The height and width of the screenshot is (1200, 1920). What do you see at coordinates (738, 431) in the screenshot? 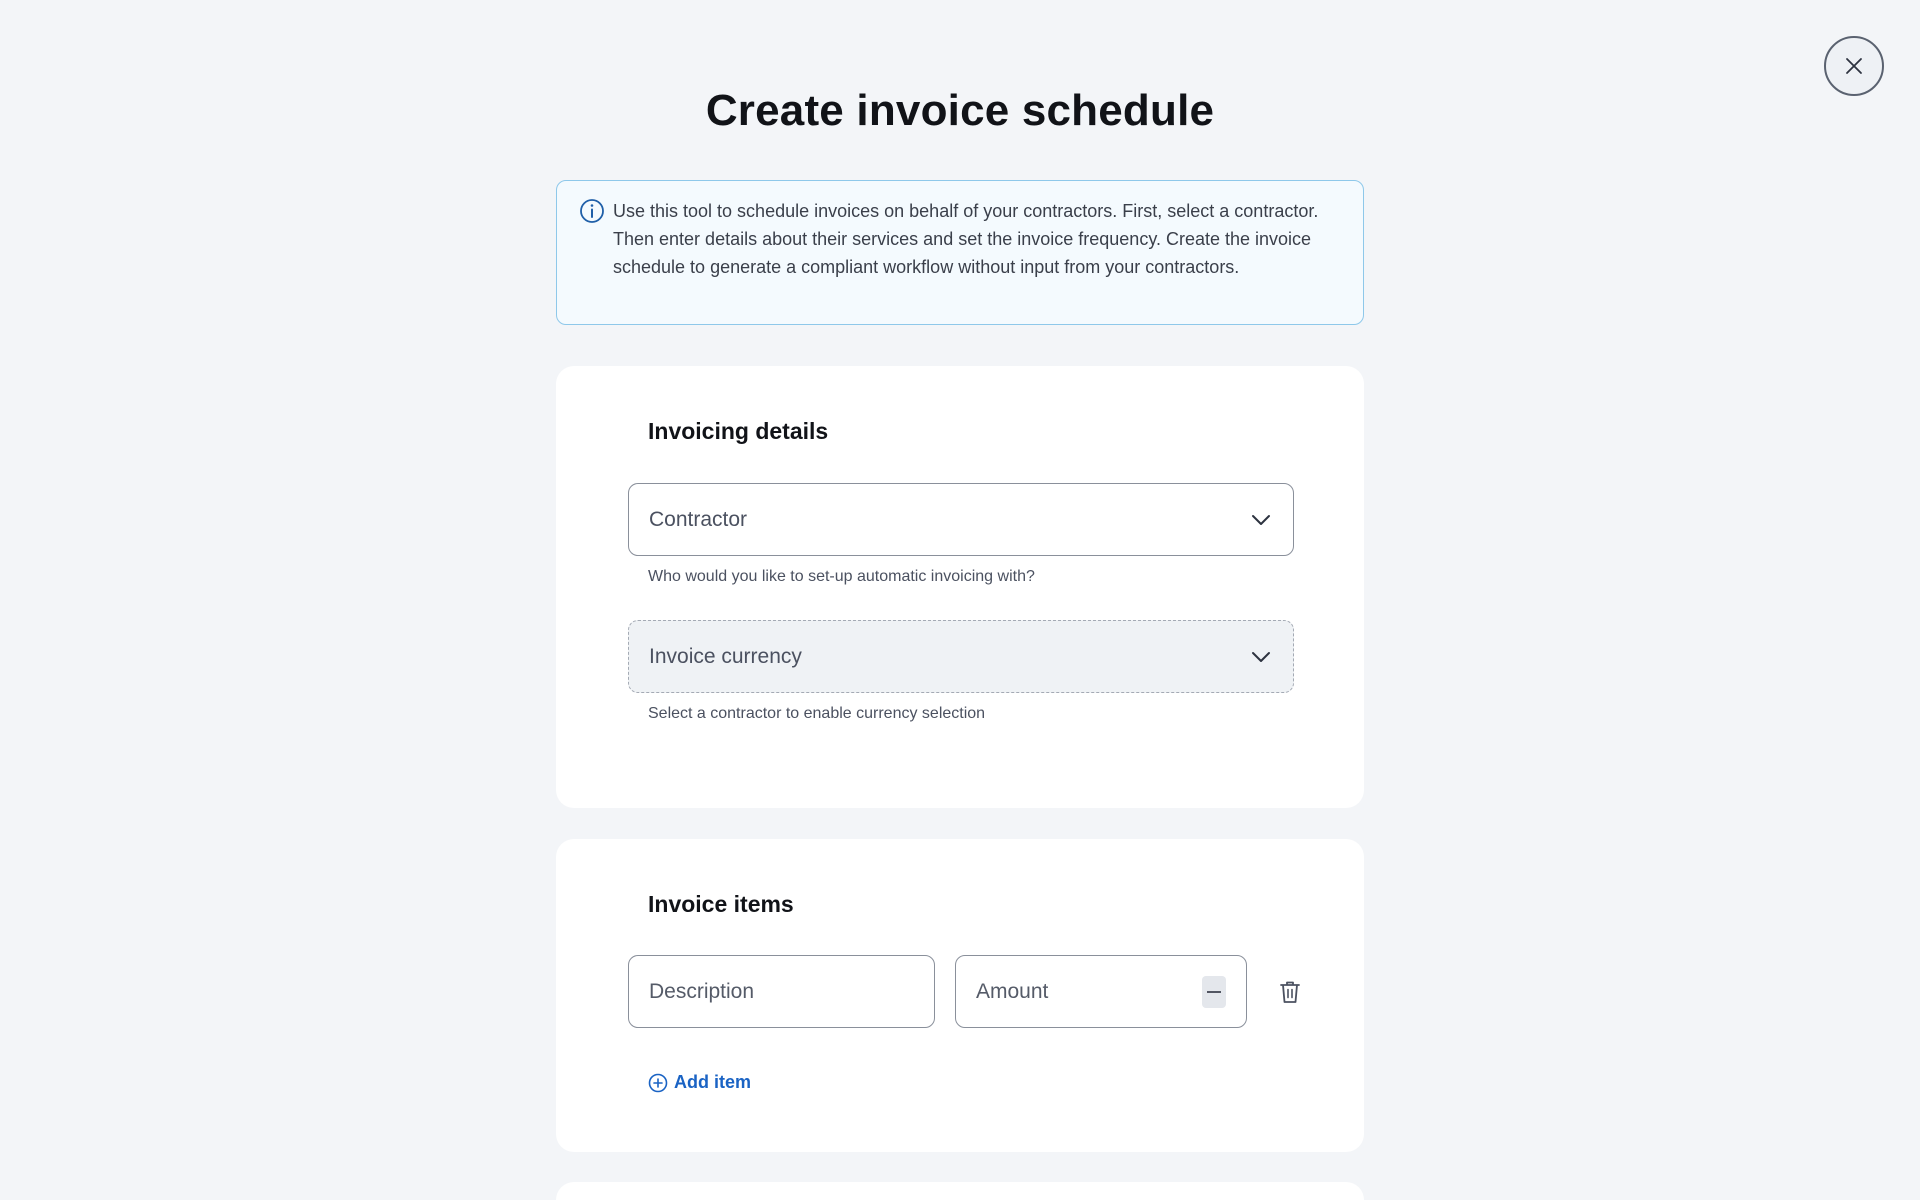
I see `invoicing-details-heading: Invoicing details` at bounding box center [738, 431].